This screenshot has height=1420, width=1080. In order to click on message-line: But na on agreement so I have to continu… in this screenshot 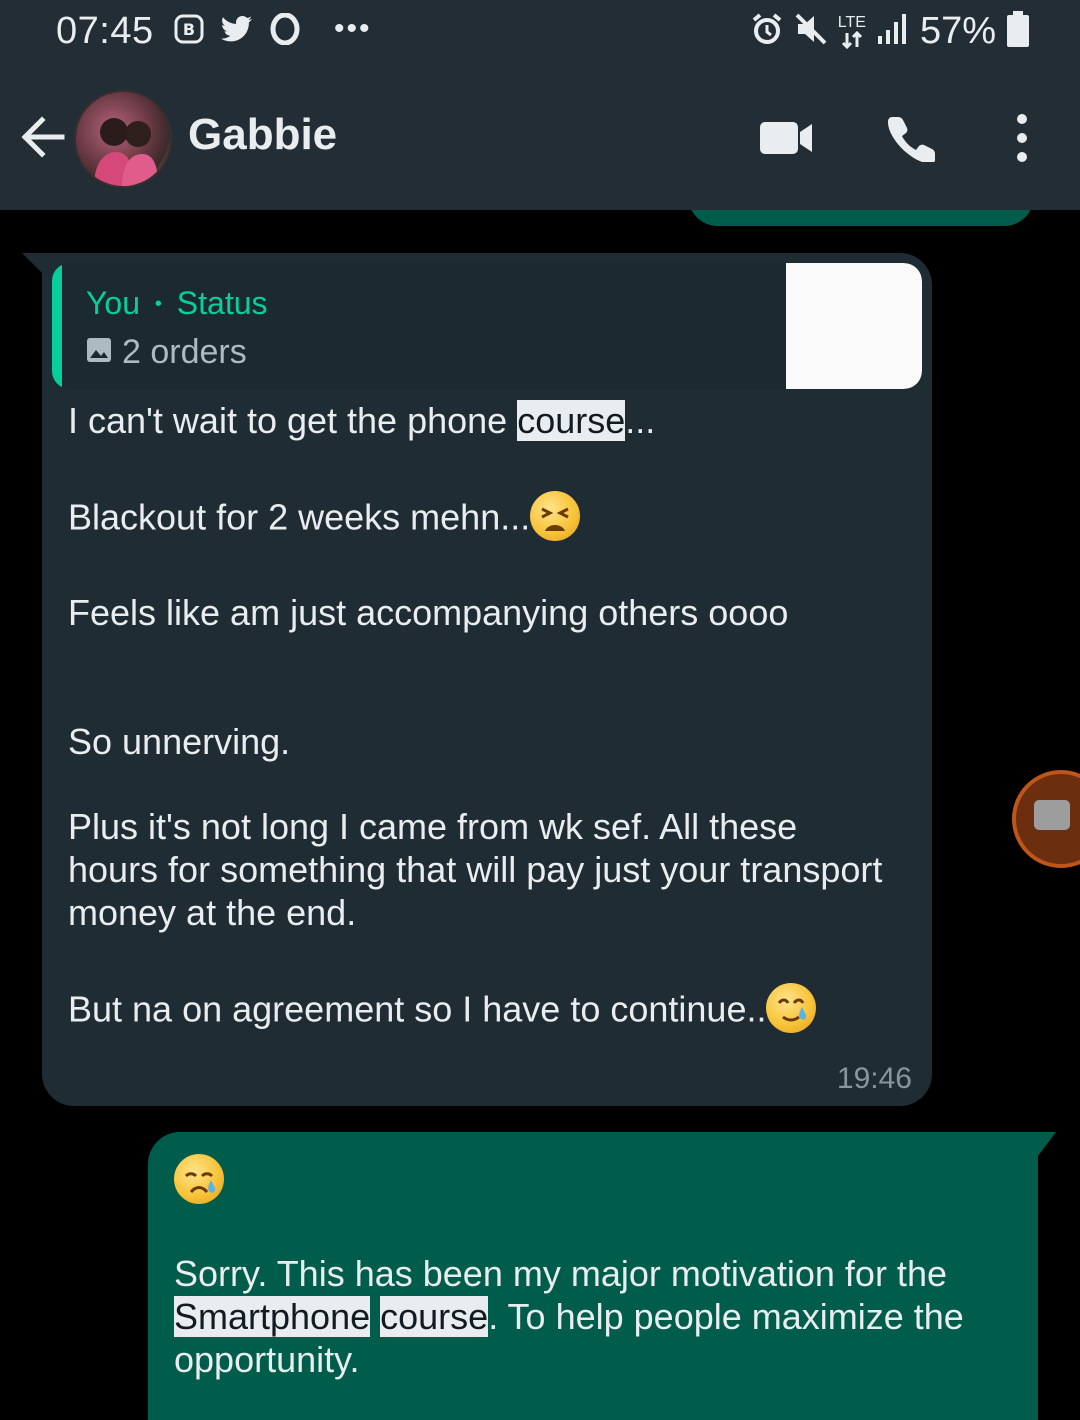, I will do `click(442, 1010)`.